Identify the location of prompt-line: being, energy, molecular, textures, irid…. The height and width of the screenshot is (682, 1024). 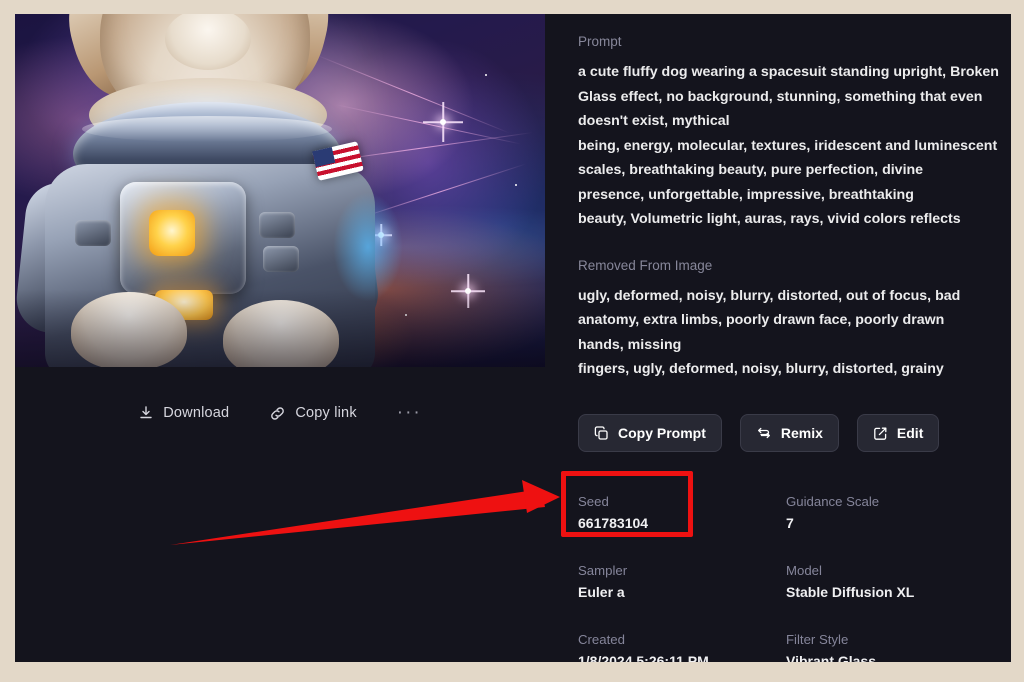
(788, 145).